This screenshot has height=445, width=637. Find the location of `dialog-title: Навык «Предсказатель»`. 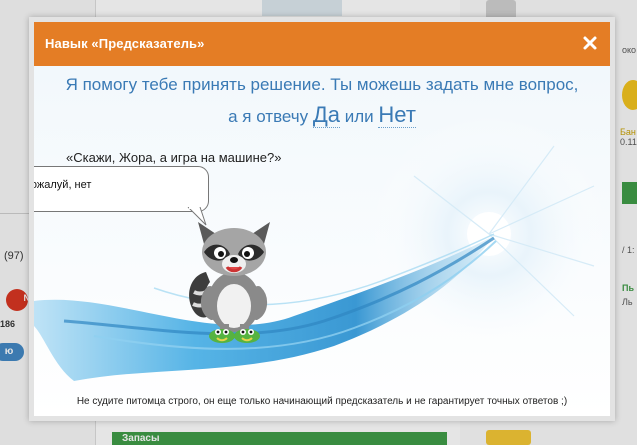

dialog-title: Навык «Предсказатель» is located at coordinates (125, 43).